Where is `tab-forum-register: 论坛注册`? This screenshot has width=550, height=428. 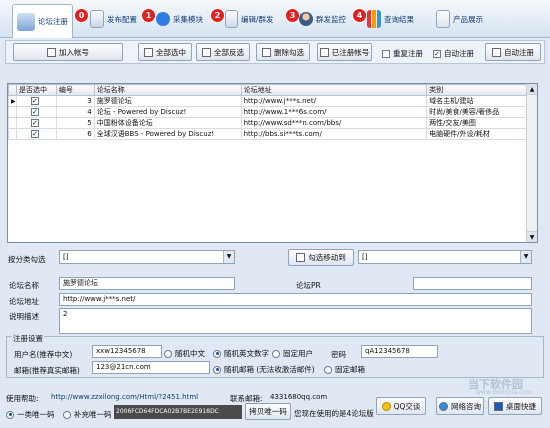 tab-forum-register: 论坛注册 is located at coordinates (42, 21).